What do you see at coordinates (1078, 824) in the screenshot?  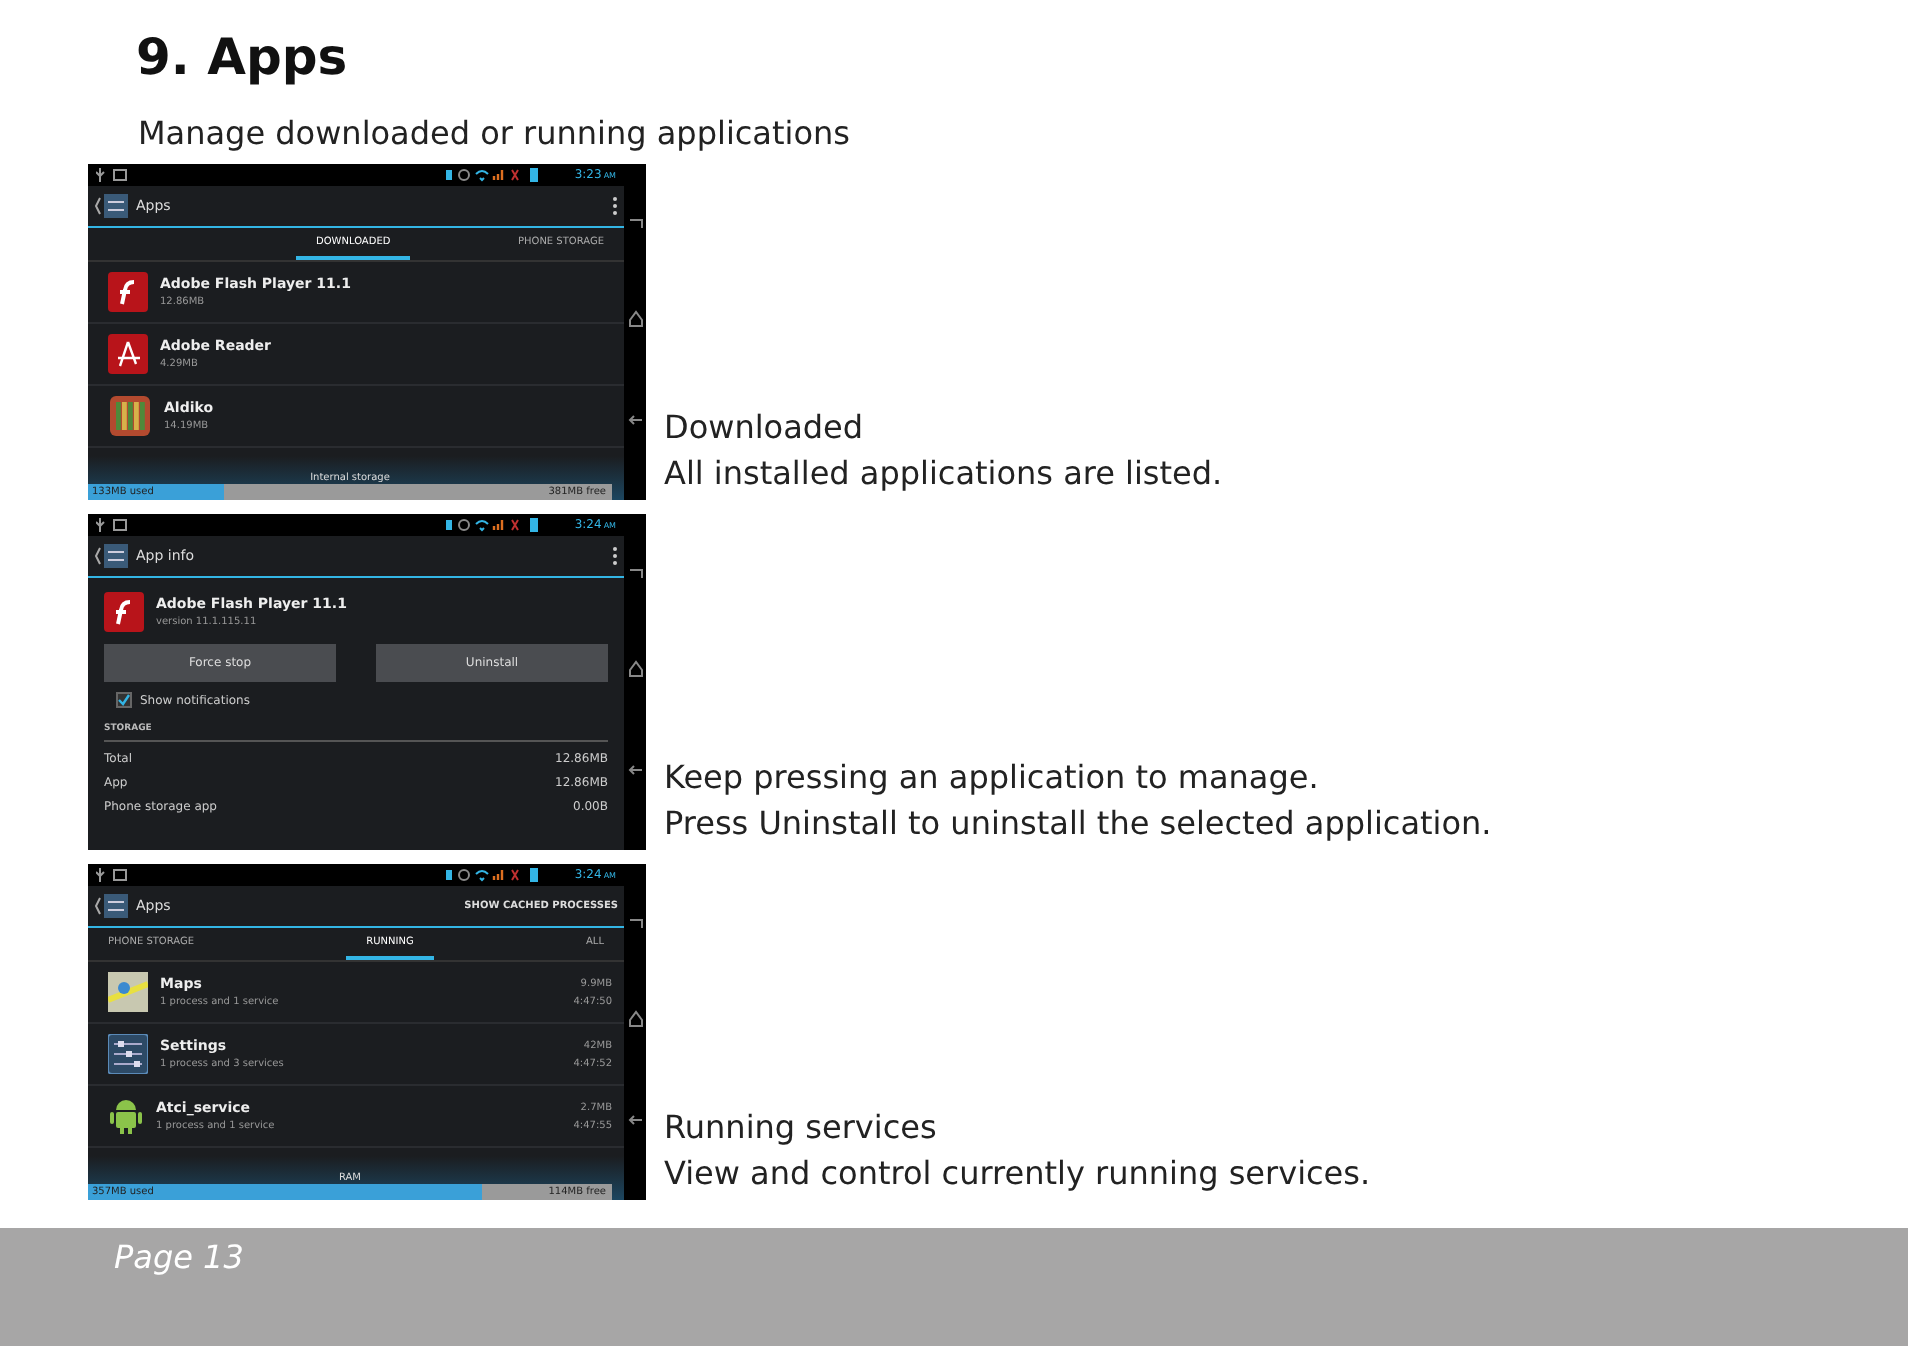 I see `caption-text: Press Uninstall to uninstall the selected application.` at bounding box center [1078, 824].